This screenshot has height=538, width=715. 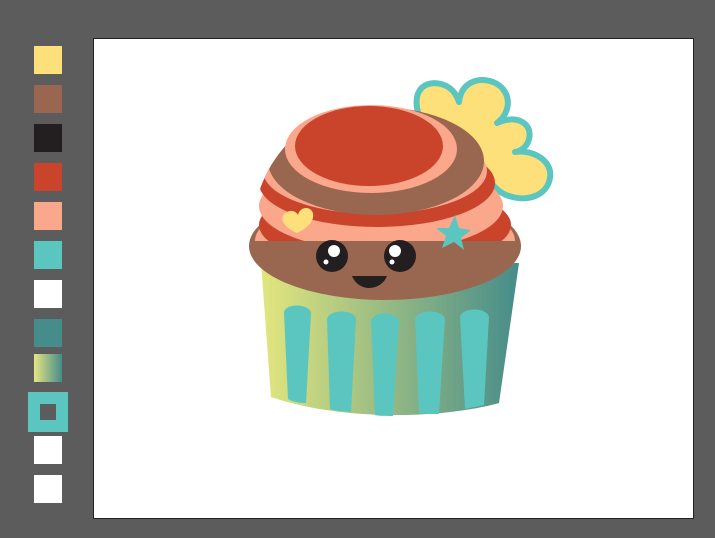 I want to click on frosting-top, so click(x=369, y=146).